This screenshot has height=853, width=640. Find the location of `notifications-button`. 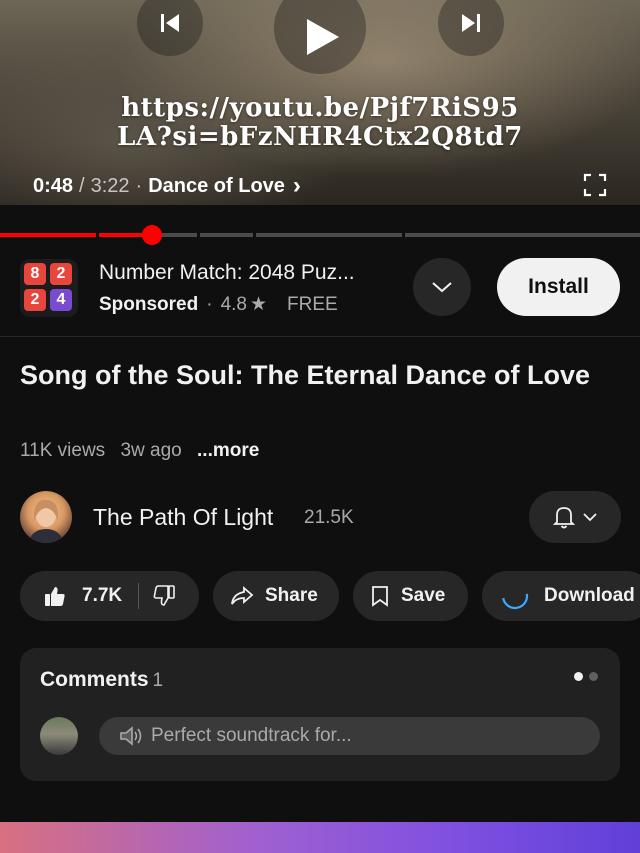

notifications-button is located at coordinates (575, 517).